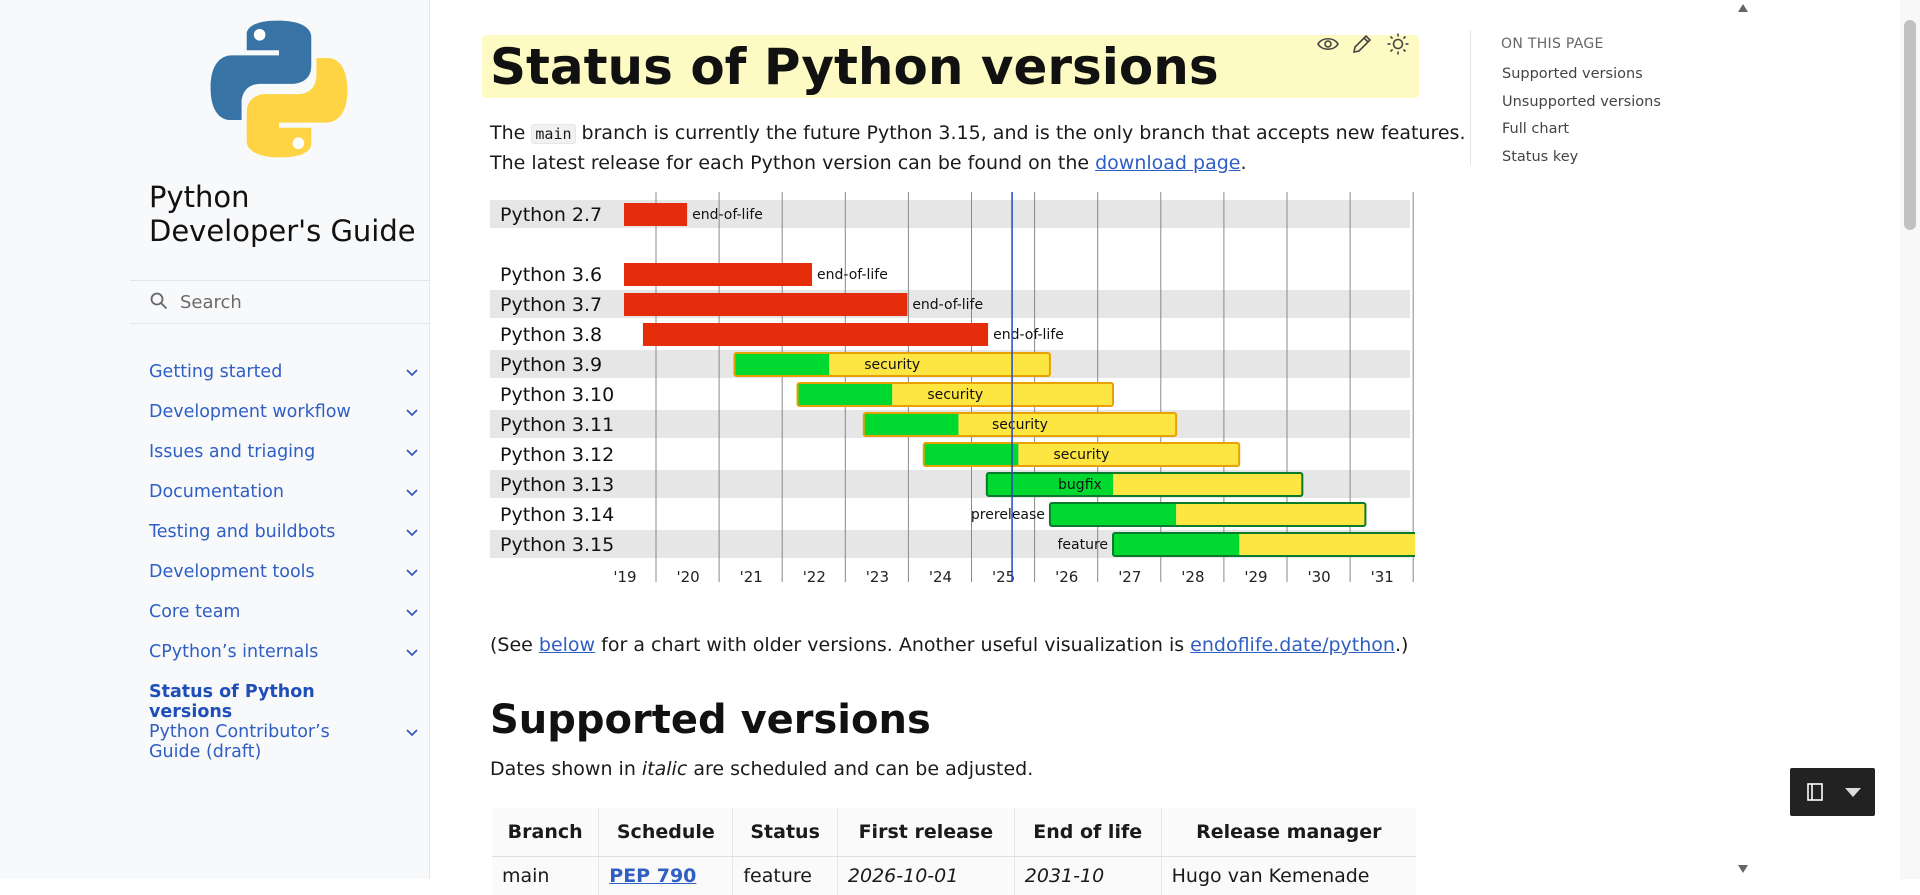 The image size is (1920, 895). What do you see at coordinates (1288, 832) in the screenshot?
I see `table-header-cell: Release manager` at bounding box center [1288, 832].